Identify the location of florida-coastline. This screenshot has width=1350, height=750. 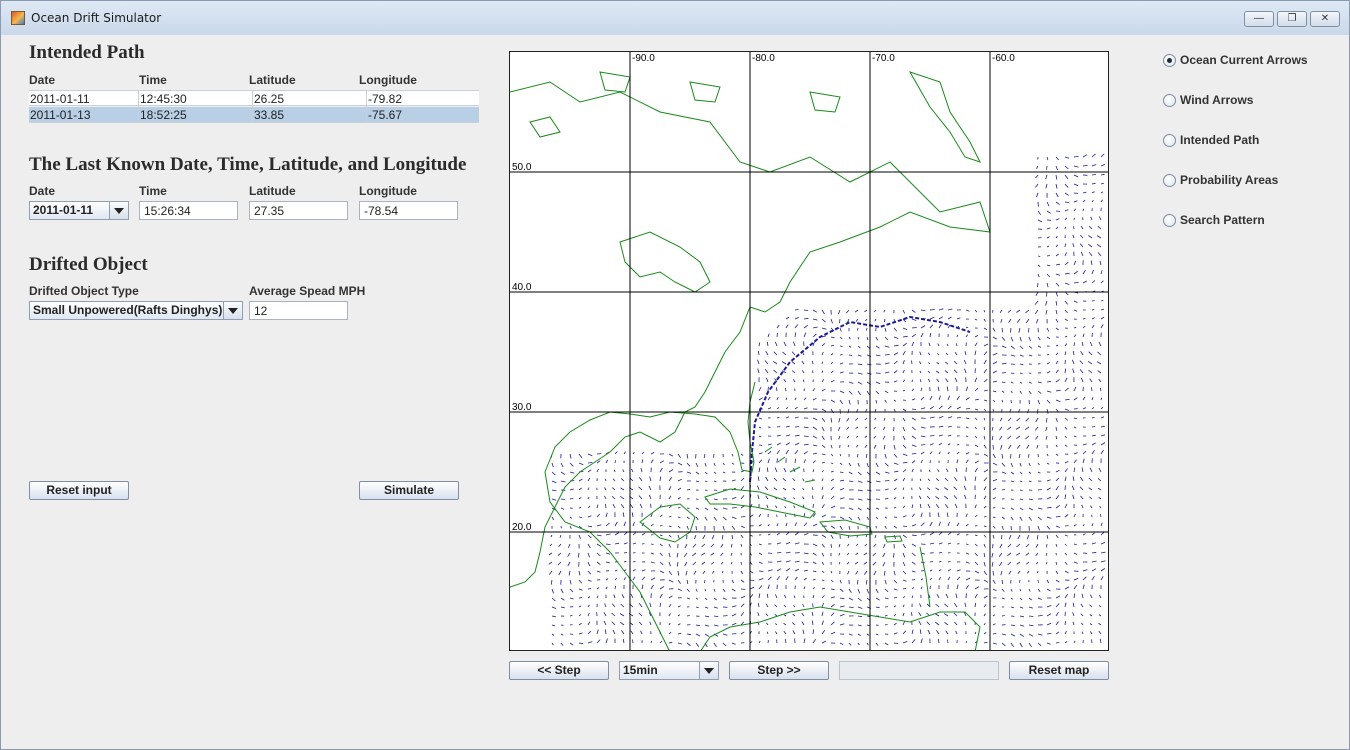
(725, 427).